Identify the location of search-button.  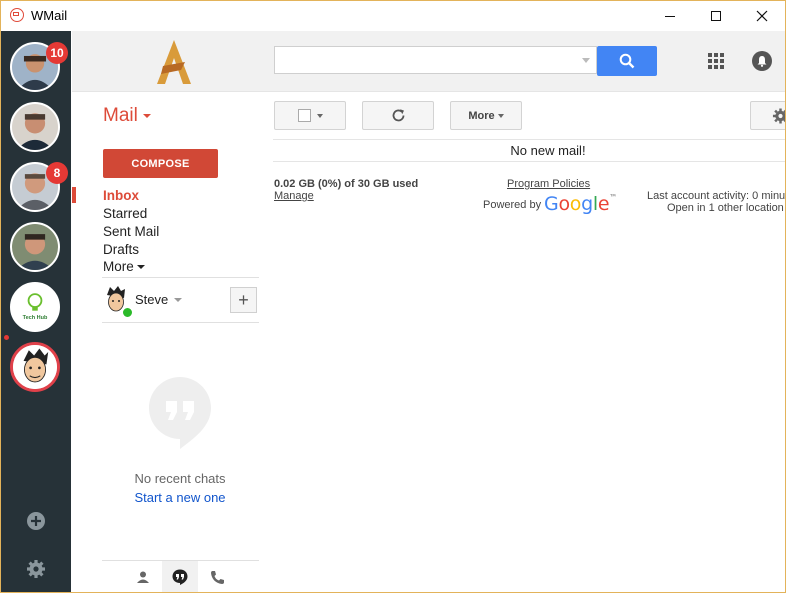
(627, 61).